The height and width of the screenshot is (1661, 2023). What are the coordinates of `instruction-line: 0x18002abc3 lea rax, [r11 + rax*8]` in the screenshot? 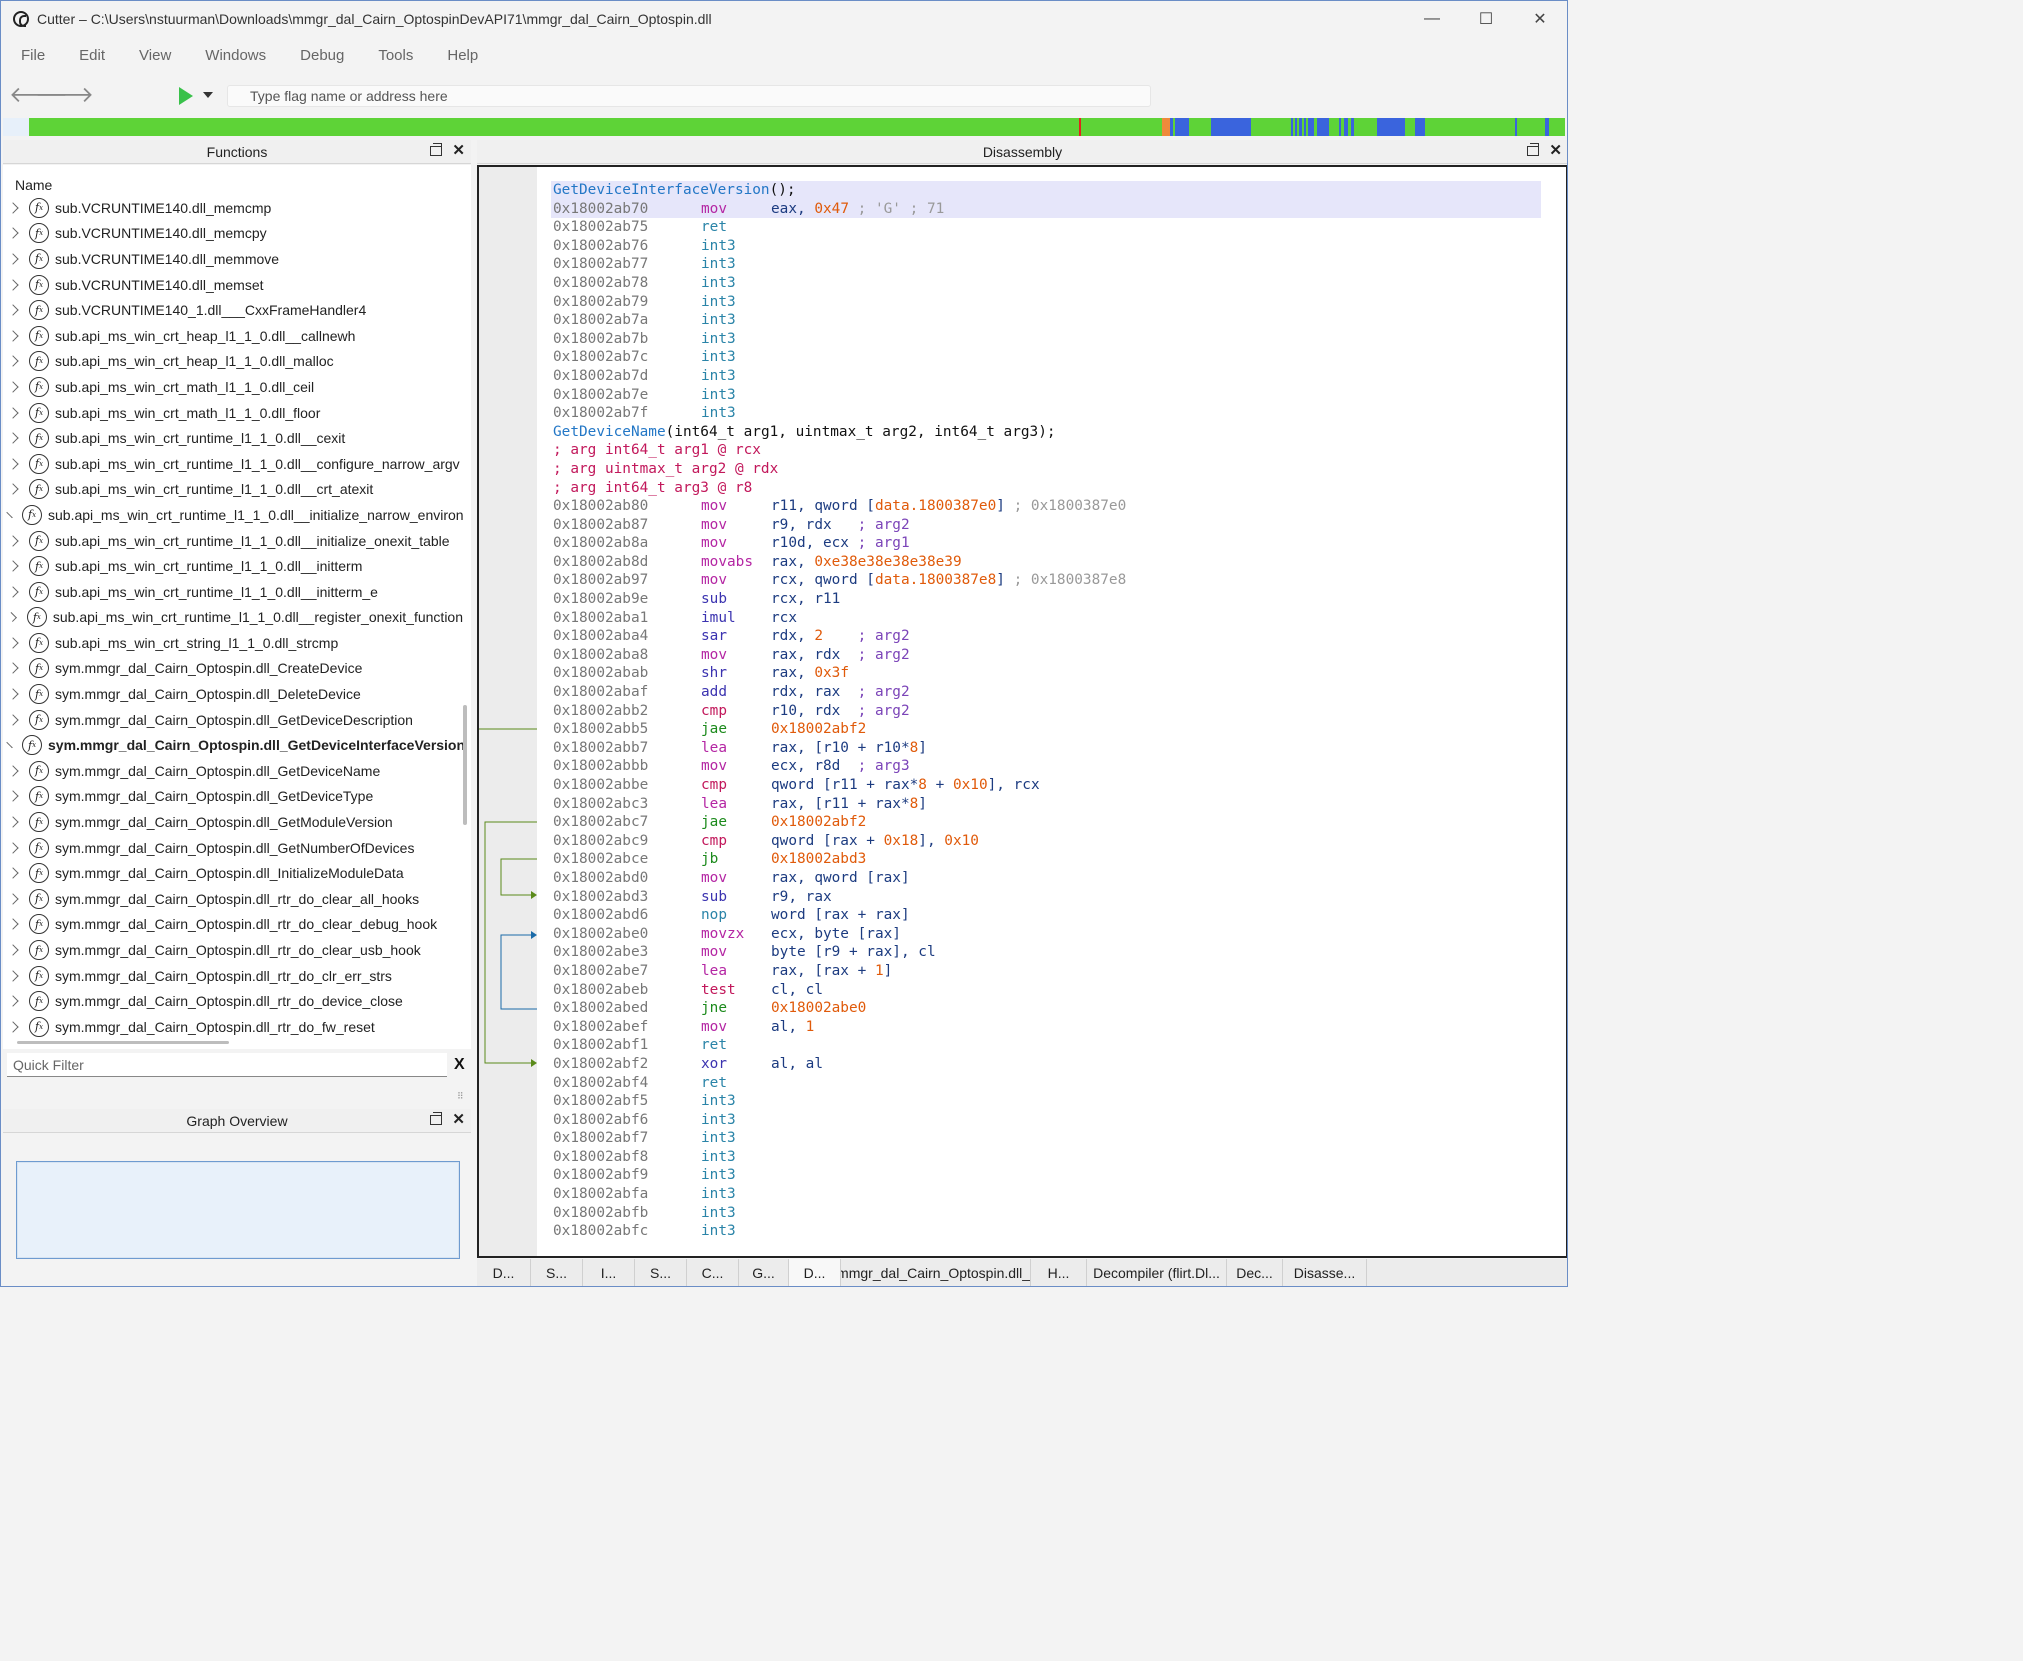 It's located at (1053, 804).